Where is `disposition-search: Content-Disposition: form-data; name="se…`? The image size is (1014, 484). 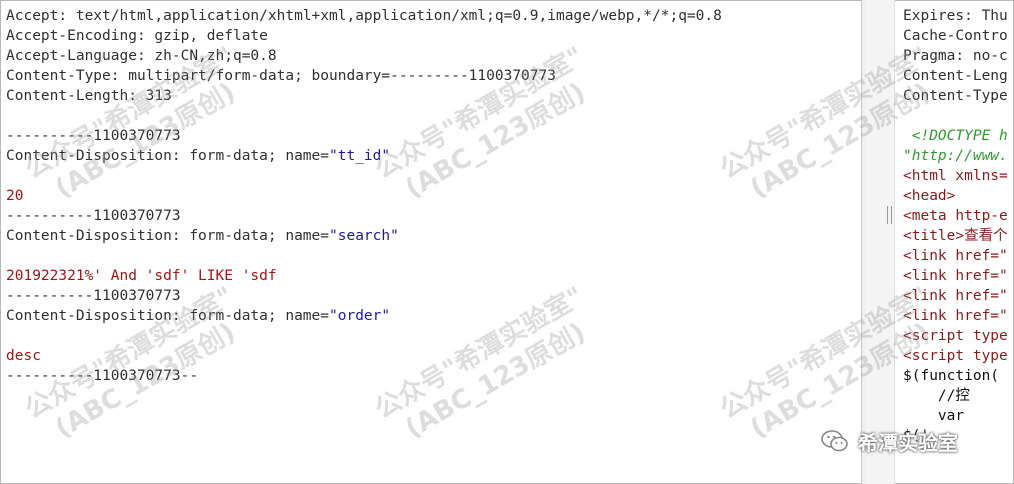
disposition-search: Content-Disposition: form-data; name="se… is located at coordinates (202, 236).